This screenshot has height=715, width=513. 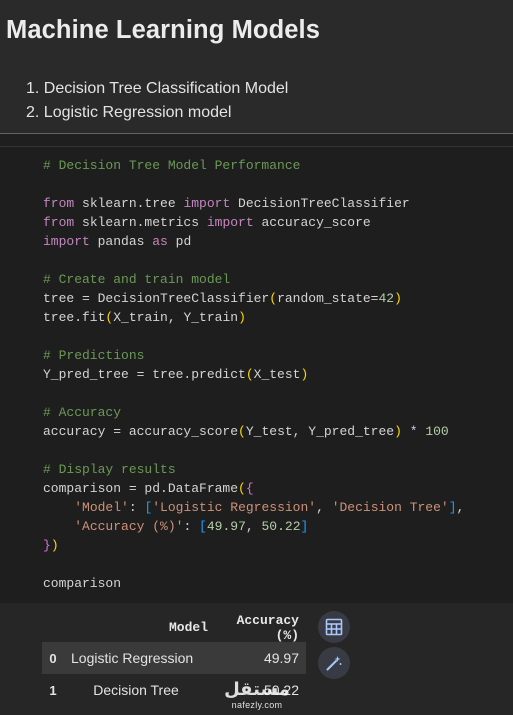 What do you see at coordinates (144, 374) in the screenshot?
I see `code-token: Y_pred_tree = tree.predict` at bounding box center [144, 374].